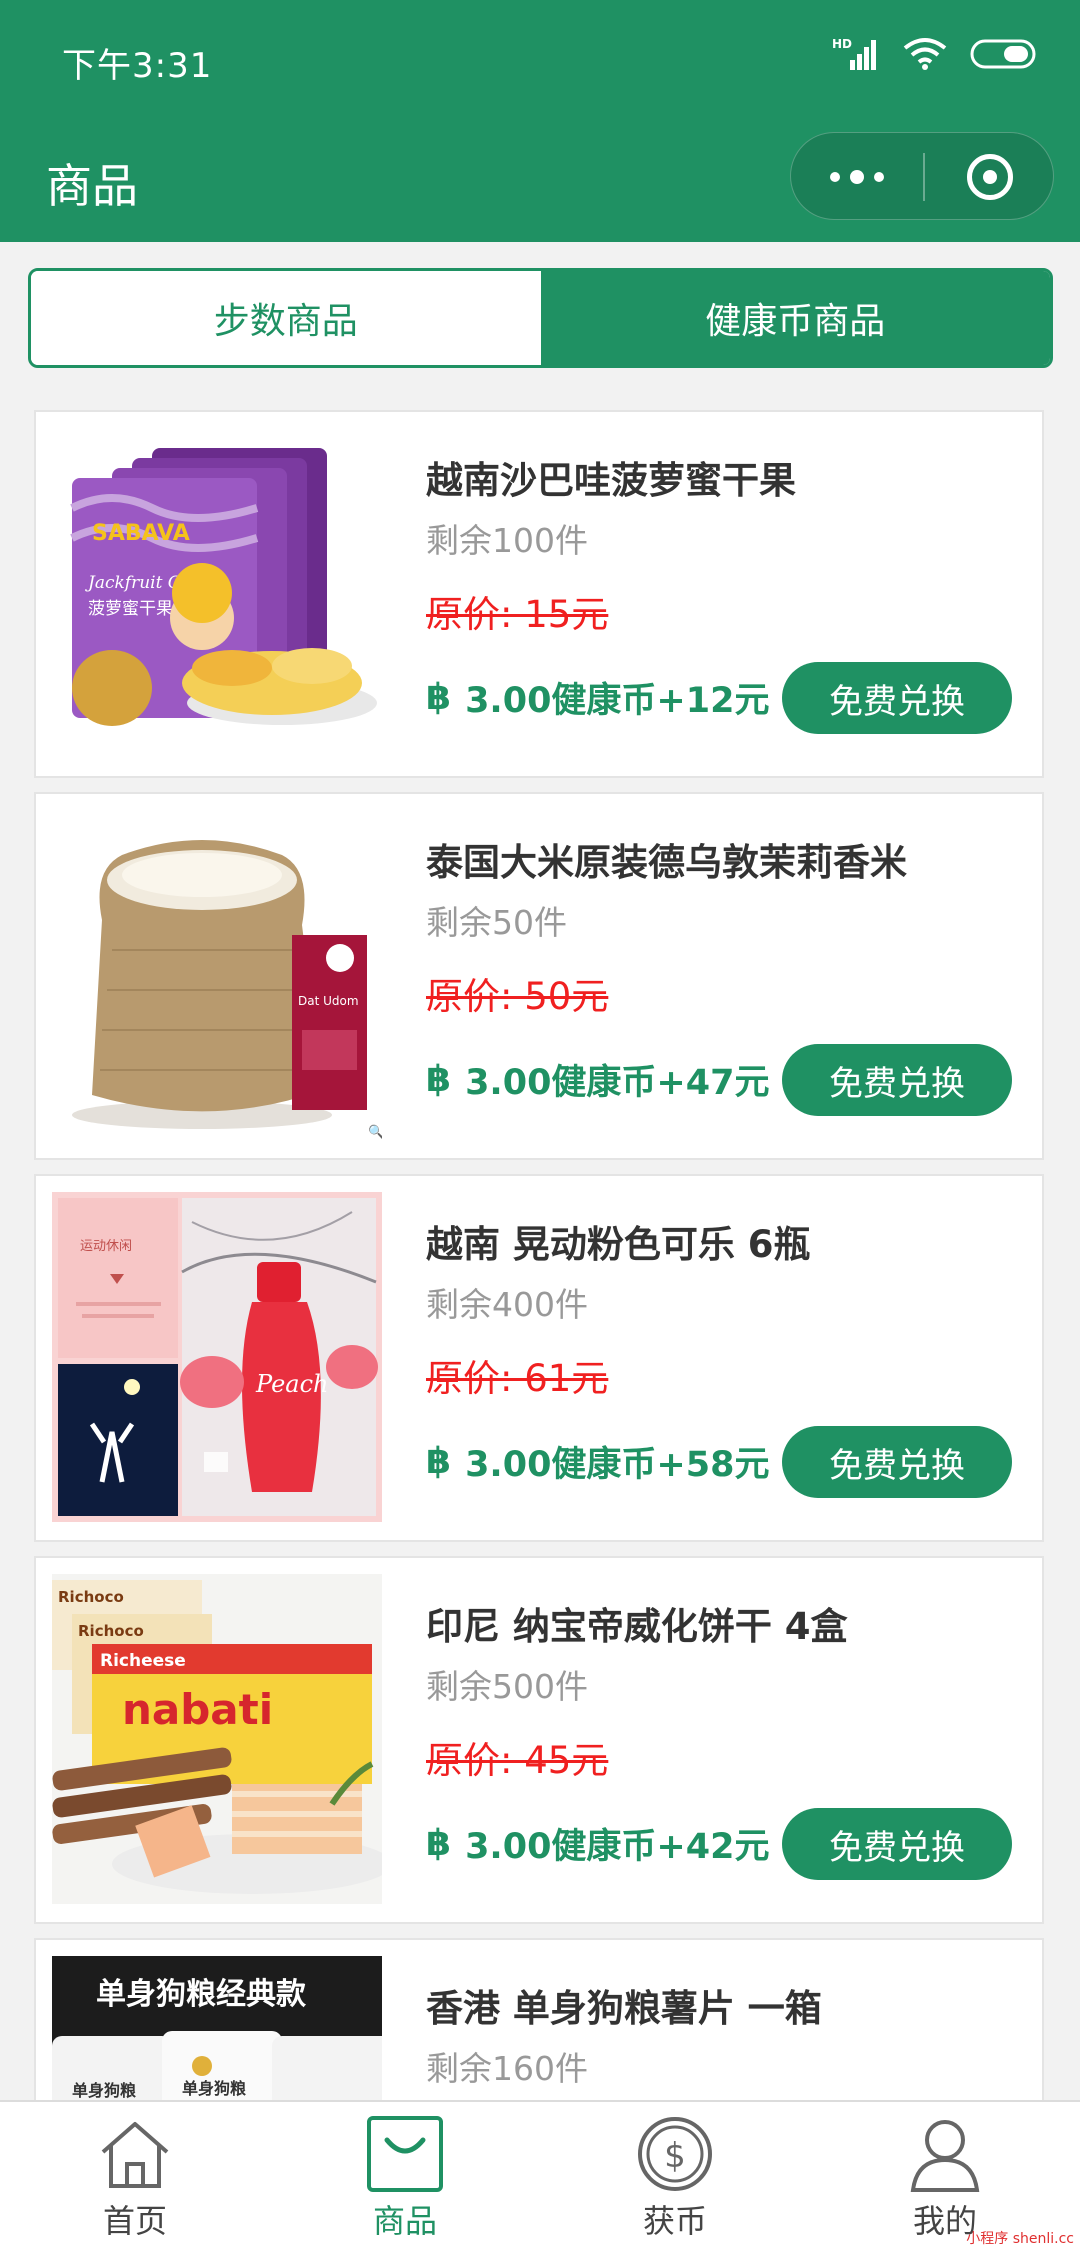  Describe the element at coordinates (217, 975) in the screenshot. I see `product-image-rice-sack: Dat Udom 🔍` at that location.